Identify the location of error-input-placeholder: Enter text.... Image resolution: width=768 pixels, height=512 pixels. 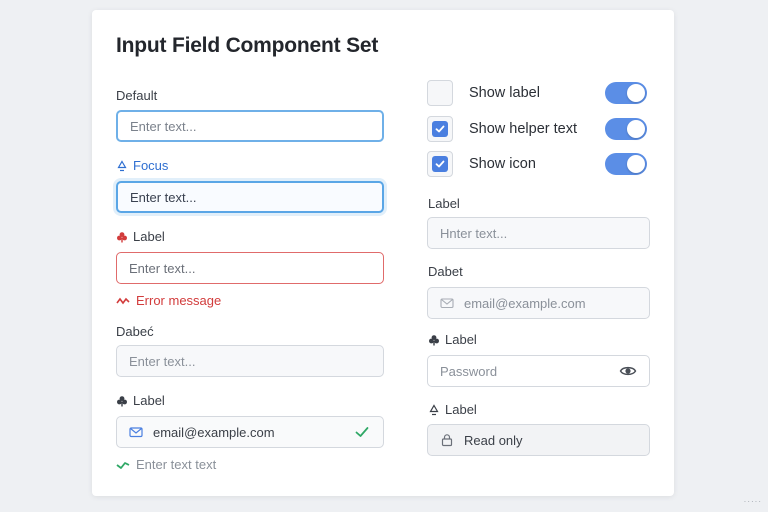
(162, 268).